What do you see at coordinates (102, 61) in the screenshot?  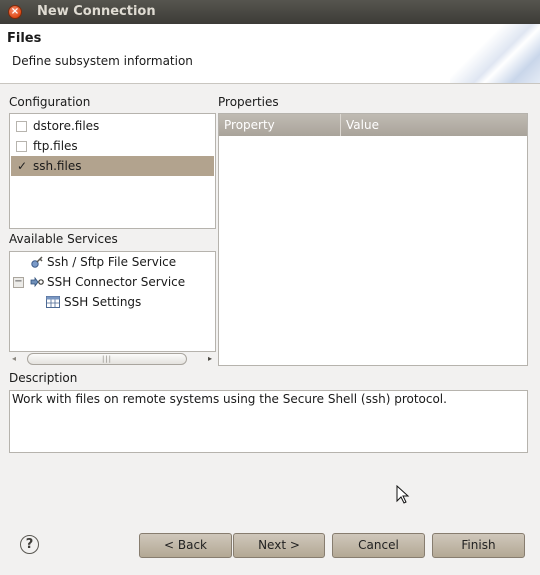 I see `page-description: Define subsystem information` at bounding box center [102, 61].